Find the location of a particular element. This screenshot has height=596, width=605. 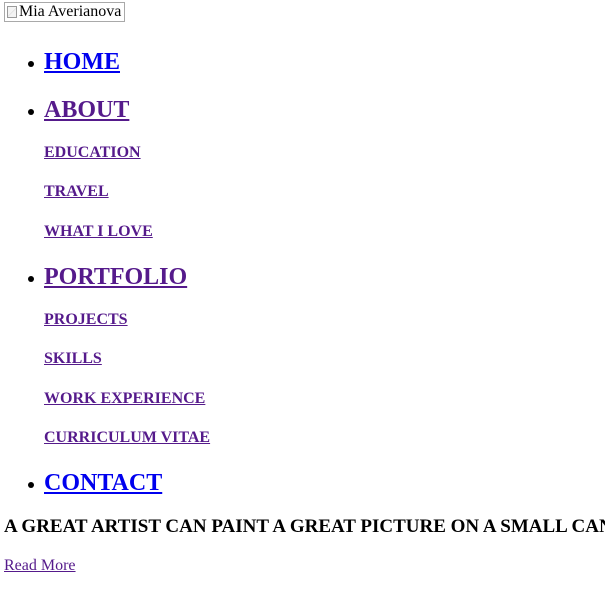

site-logo: Mia Averianova is located at coordinates (65, 12).